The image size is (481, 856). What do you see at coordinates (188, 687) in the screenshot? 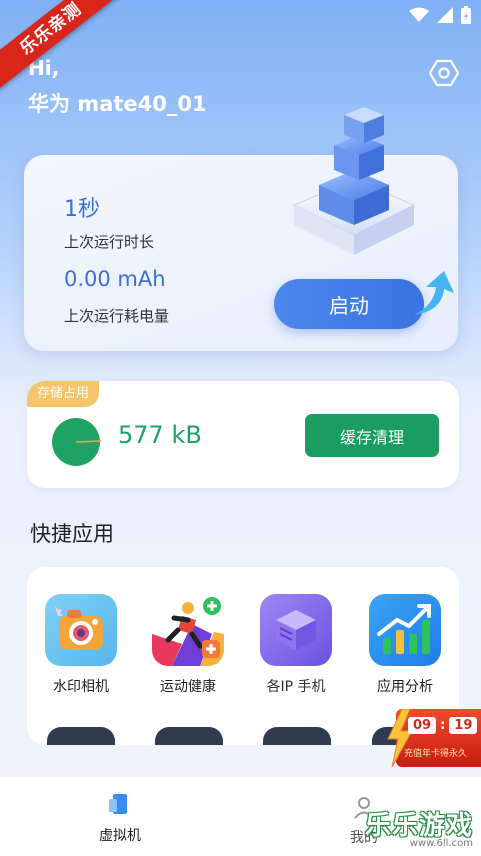
I see `app-label: 运动健康` at bounding box center [188, 687].